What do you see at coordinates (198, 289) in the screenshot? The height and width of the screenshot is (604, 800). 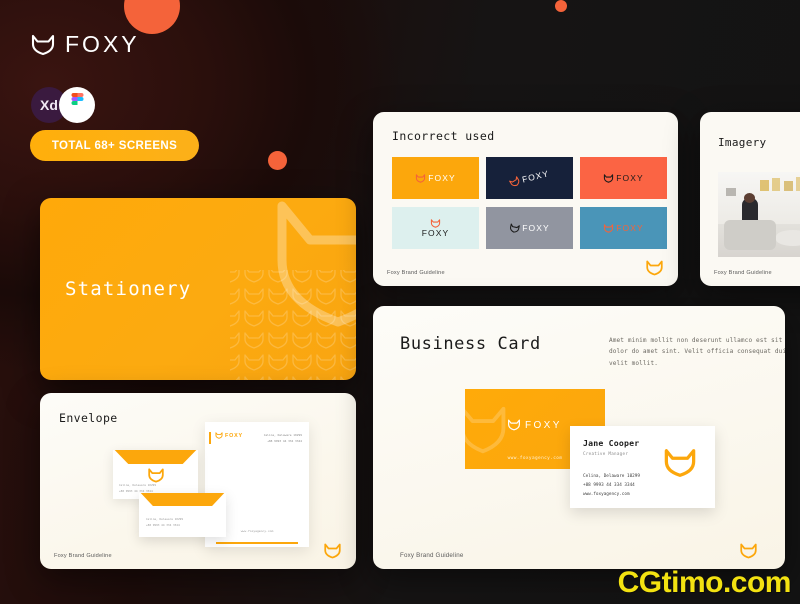 I see `card-stationery: Stationery` at bounding box center [198, 289].